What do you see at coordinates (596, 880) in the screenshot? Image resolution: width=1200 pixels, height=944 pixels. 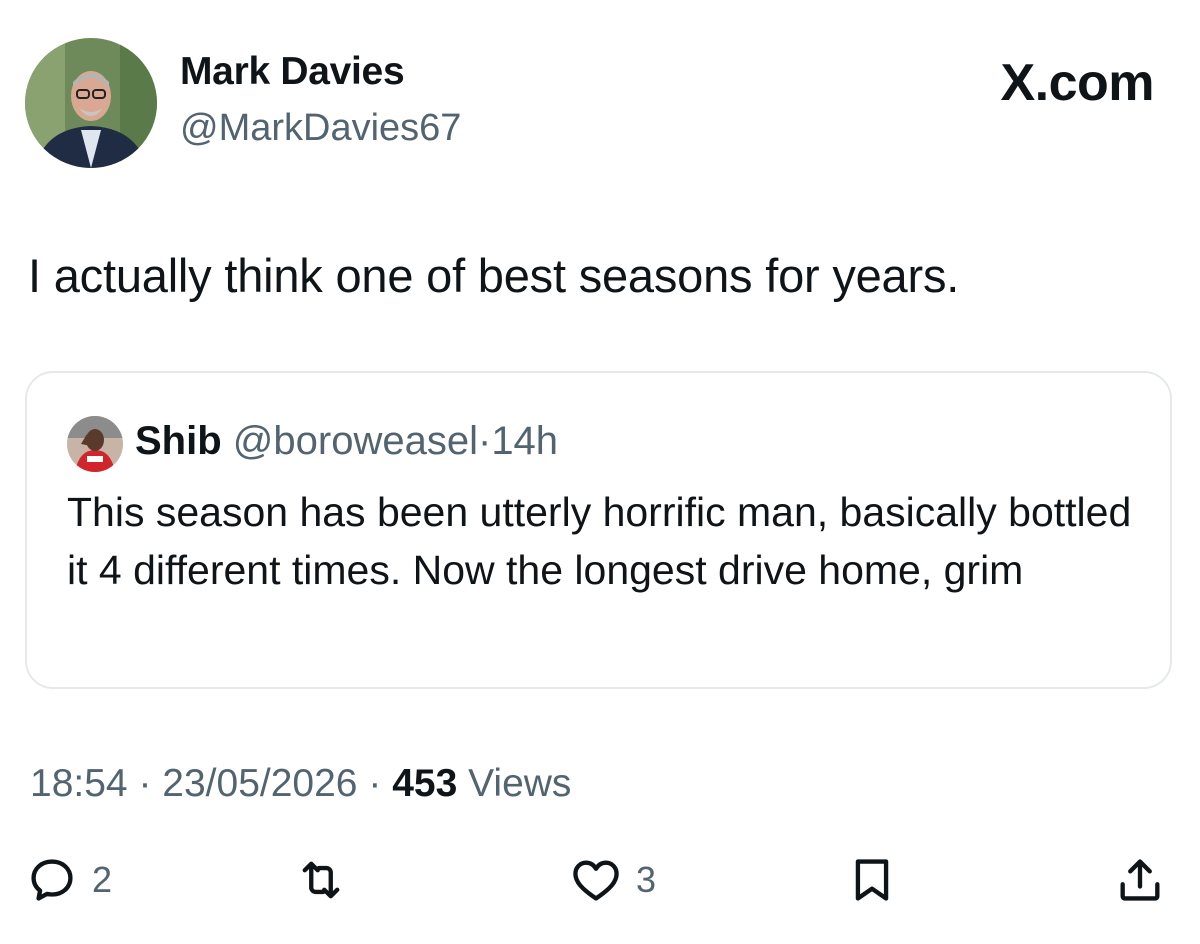 I see `heart-icon` at bounding box center [596, 880].